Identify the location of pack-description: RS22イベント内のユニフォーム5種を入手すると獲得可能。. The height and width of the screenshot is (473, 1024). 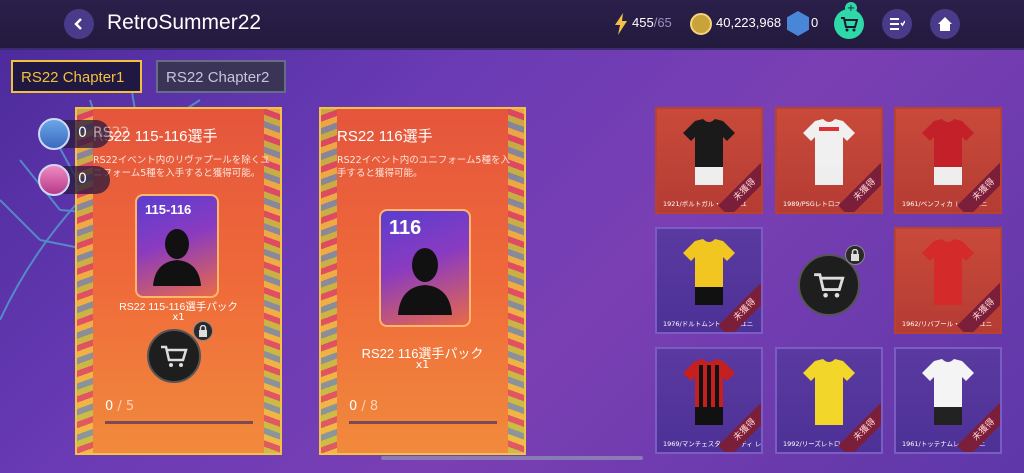
(423, 167).